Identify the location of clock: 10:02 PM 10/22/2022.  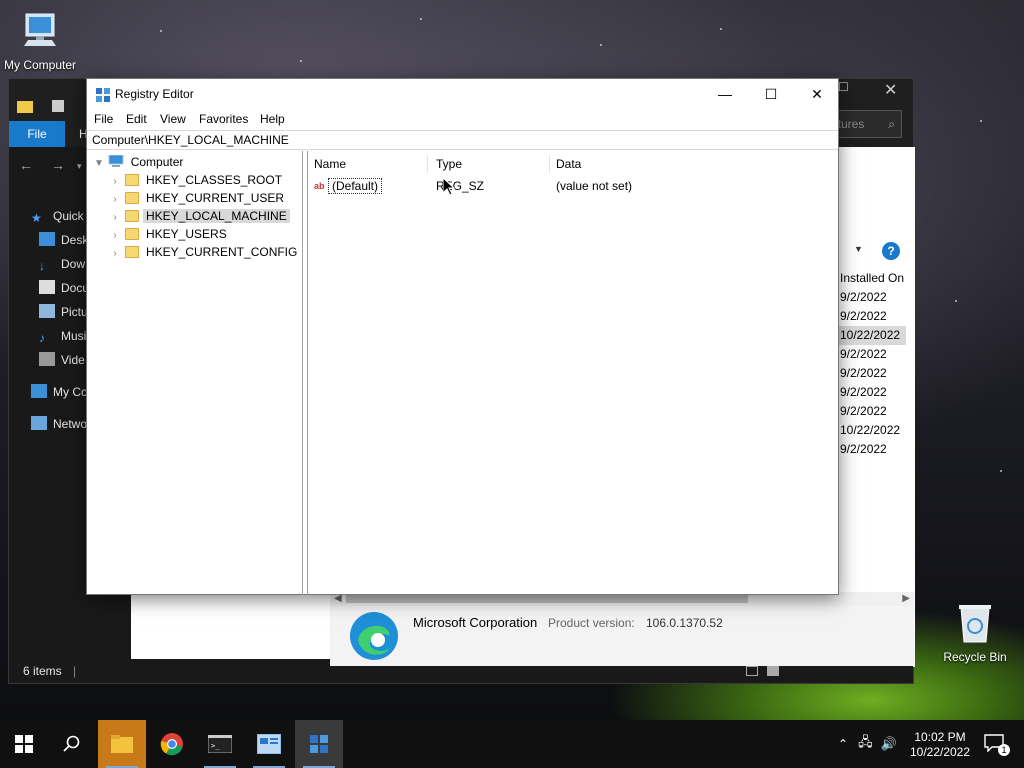
(940, 745).